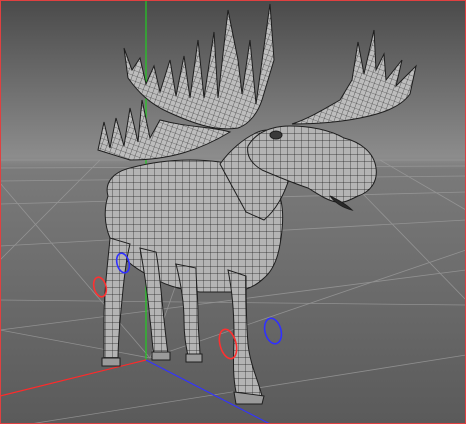 This screenshot has height=424, width=466. I want to click on hoof-back-right, so click(161, 356).